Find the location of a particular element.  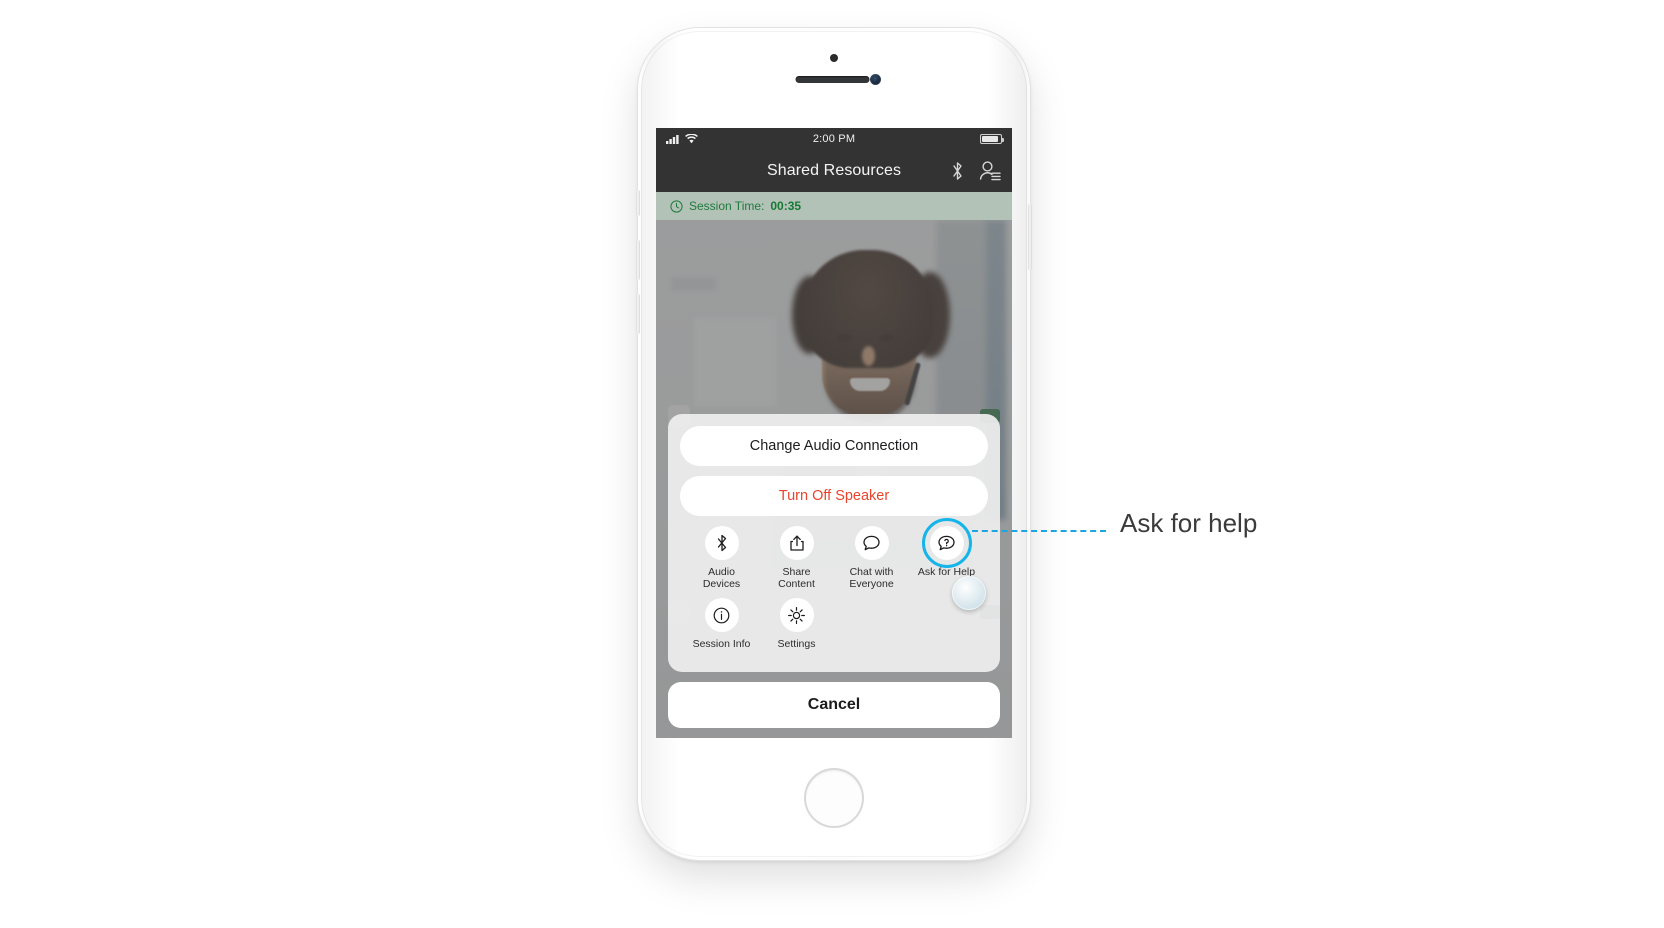

volume-down-button is located at coordinates (638, 314).